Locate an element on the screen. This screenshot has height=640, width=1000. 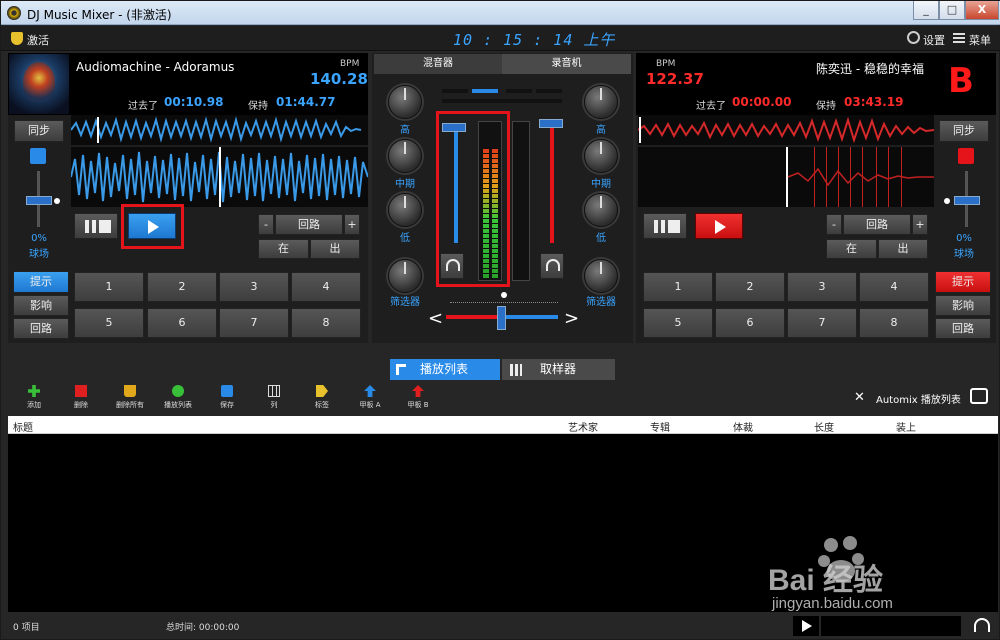
deck-a-load-button: 甲板 A is located at coordinates (370, 397).